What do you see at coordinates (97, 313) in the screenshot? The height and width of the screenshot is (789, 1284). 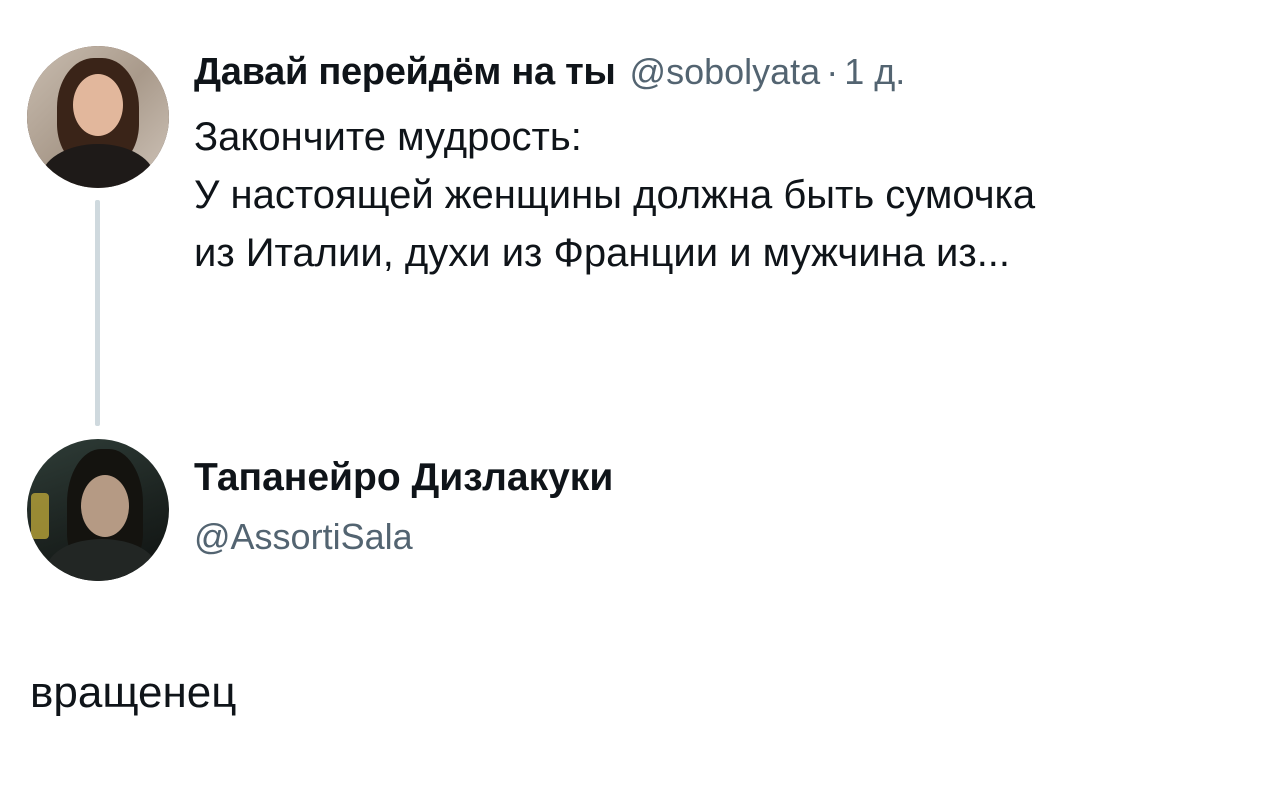 I see `thread-connector-line` at bounding box center [97, 313].